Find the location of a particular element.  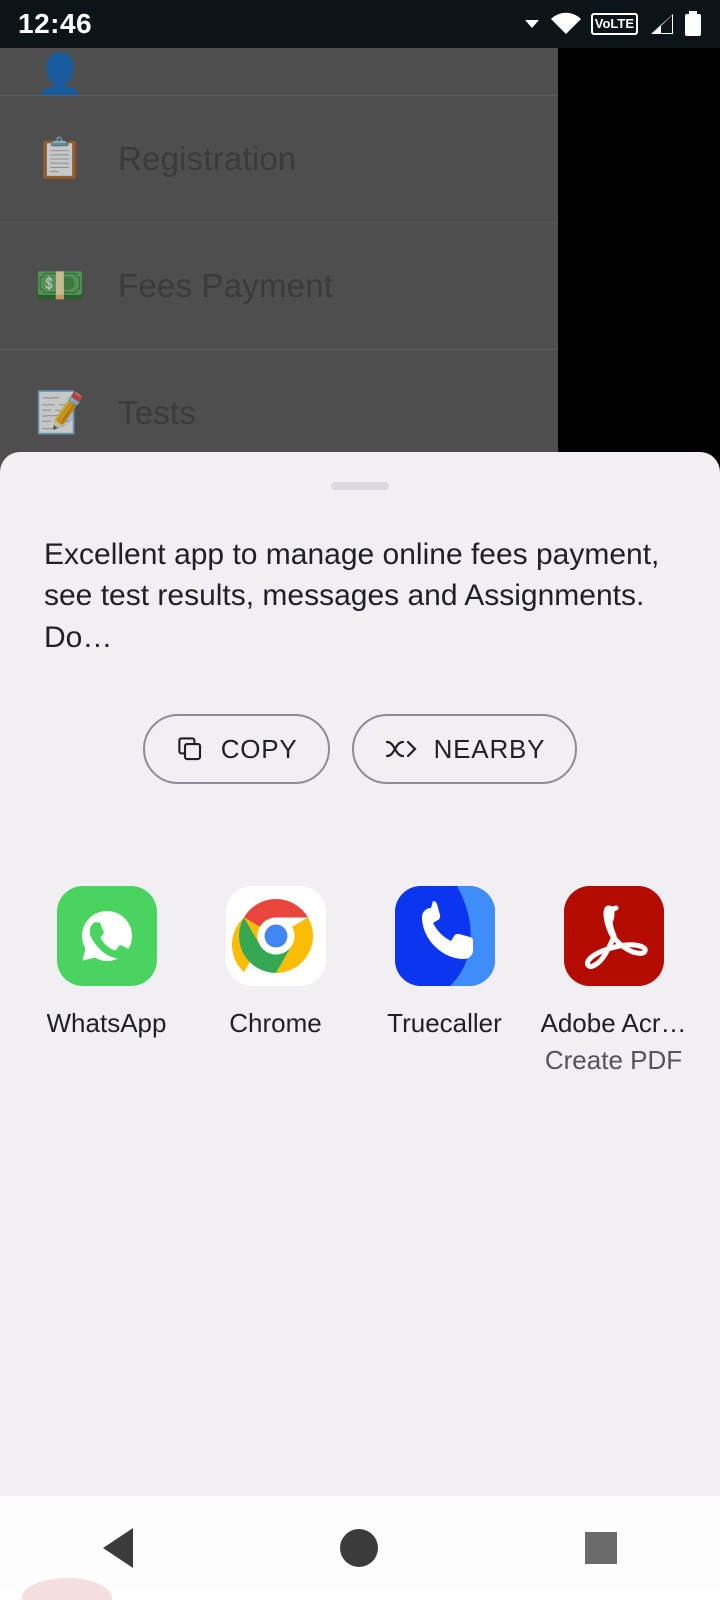

share-target-label: WhatsApp is located at coordinates (106, 1023).